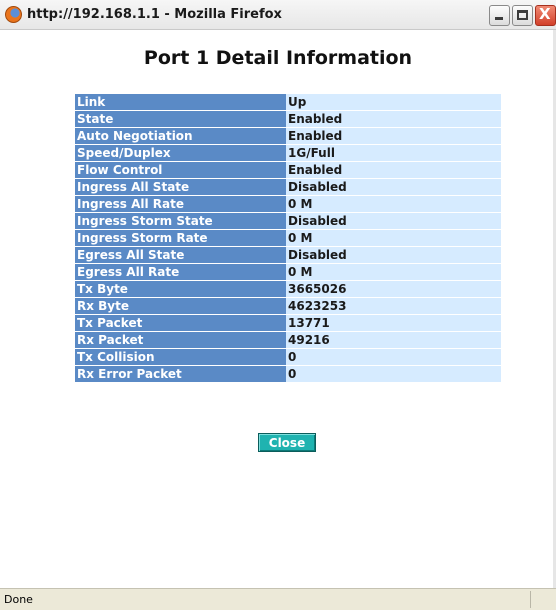 The image size is (556, 610). I want to click on maximize-button, so click(522, 15).